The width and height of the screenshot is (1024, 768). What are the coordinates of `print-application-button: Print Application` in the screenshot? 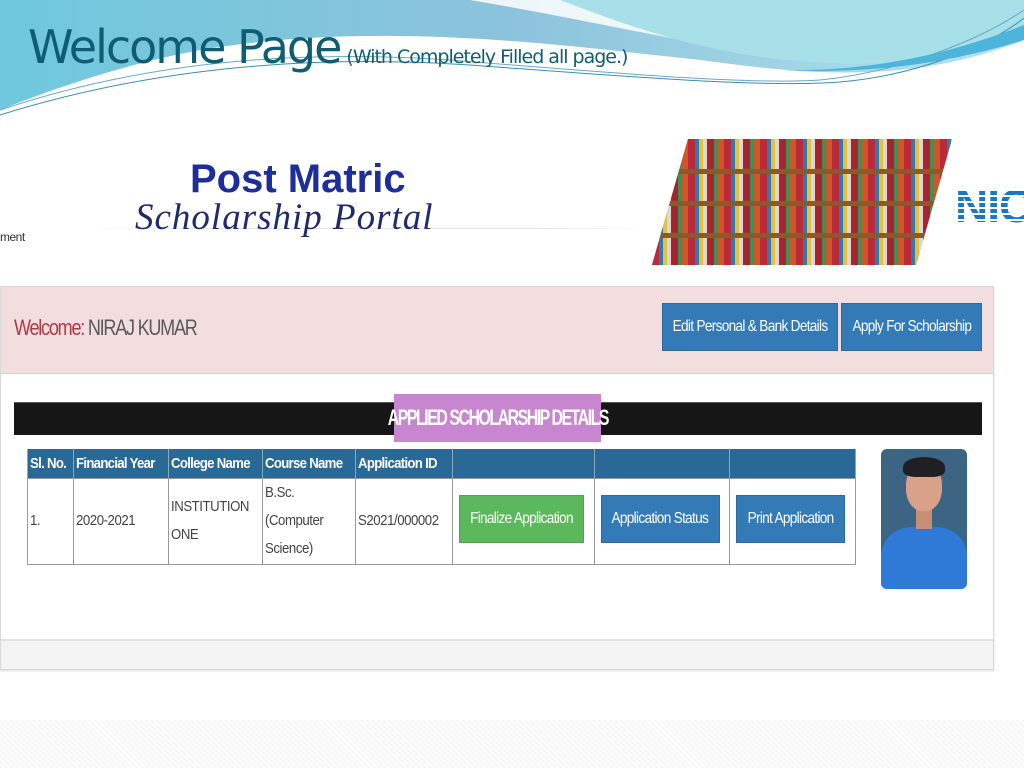 It's located at (790, 518).